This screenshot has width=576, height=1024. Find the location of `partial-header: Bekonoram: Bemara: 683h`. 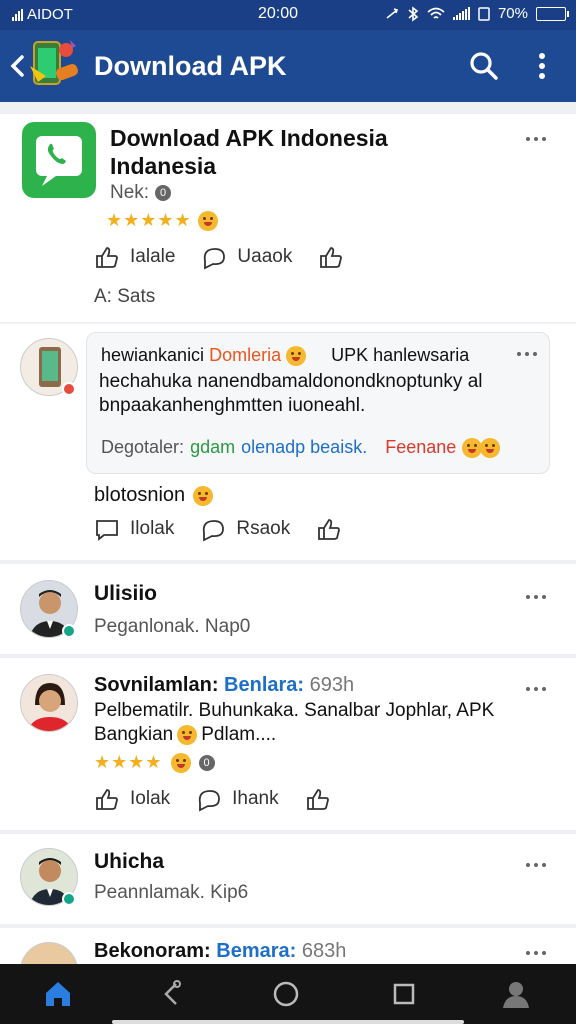

partial-header: Bekonoram: Bemara: 683h is located at coordinates (220, 951).